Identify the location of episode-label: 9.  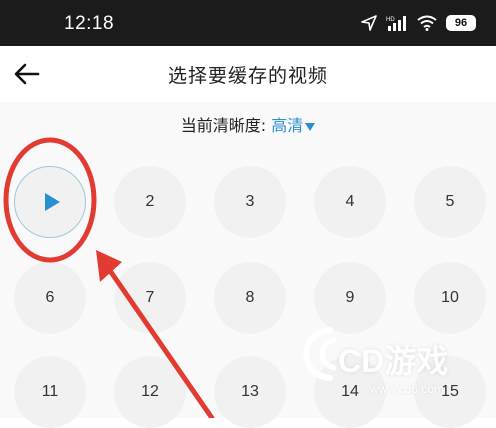
(350, 297).